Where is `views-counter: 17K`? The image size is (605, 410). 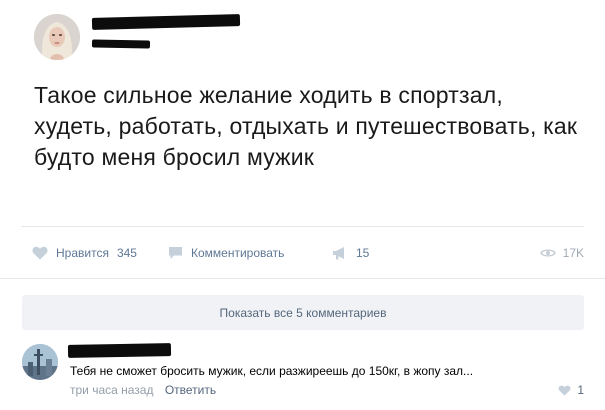 views-counter: 17K is located at coordinates (561, 253).